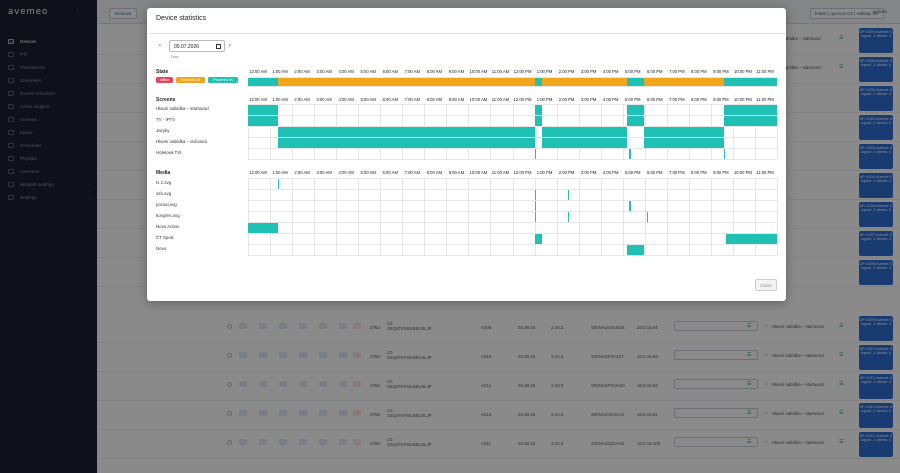 The image size is (900, 473). Describe the element at coordinates (258, 172) in the screenshot. I see `hour-label: 12:00 AM` at that location.